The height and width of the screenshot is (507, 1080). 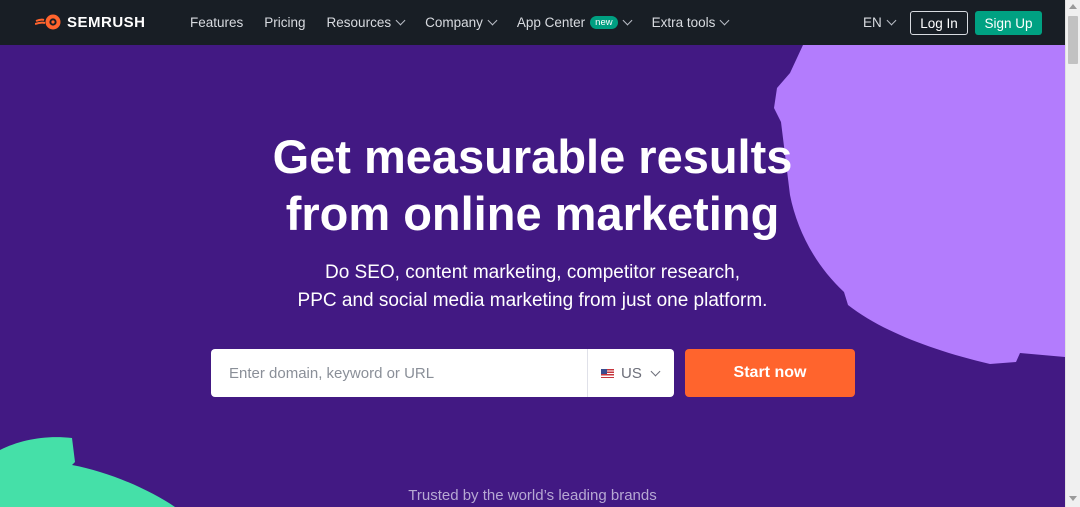 I want to click on scrollbar-thumb, so click(x=1073, y=40).